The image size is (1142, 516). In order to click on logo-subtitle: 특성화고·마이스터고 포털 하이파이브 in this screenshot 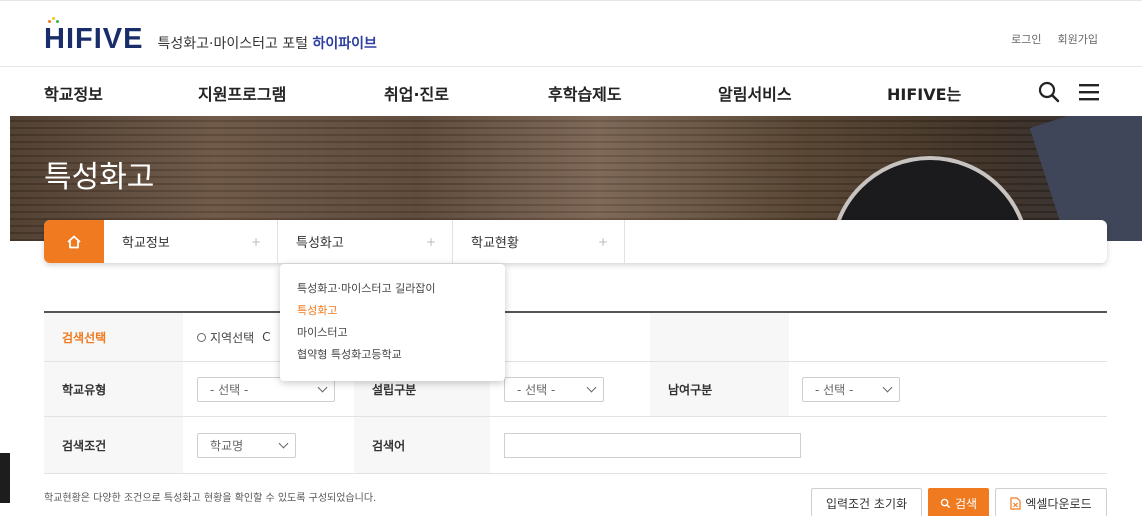, I will do `click(266, 43)`.